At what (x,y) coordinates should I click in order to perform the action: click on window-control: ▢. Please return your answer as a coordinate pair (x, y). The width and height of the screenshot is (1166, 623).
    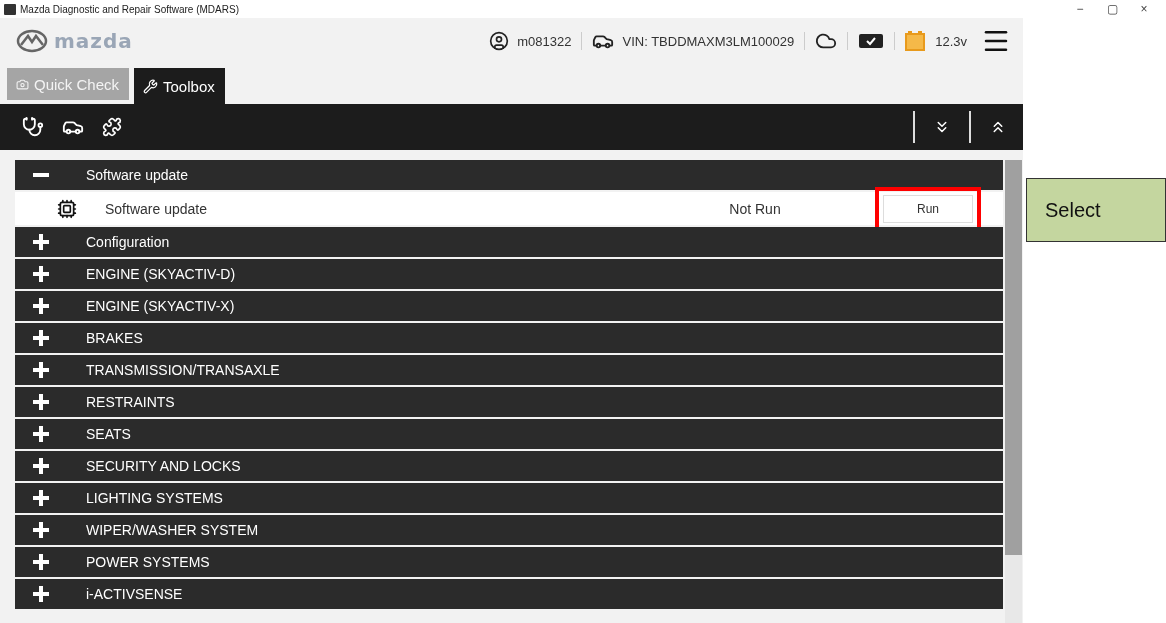
    Looking at the image, I should click on (1112, 9).